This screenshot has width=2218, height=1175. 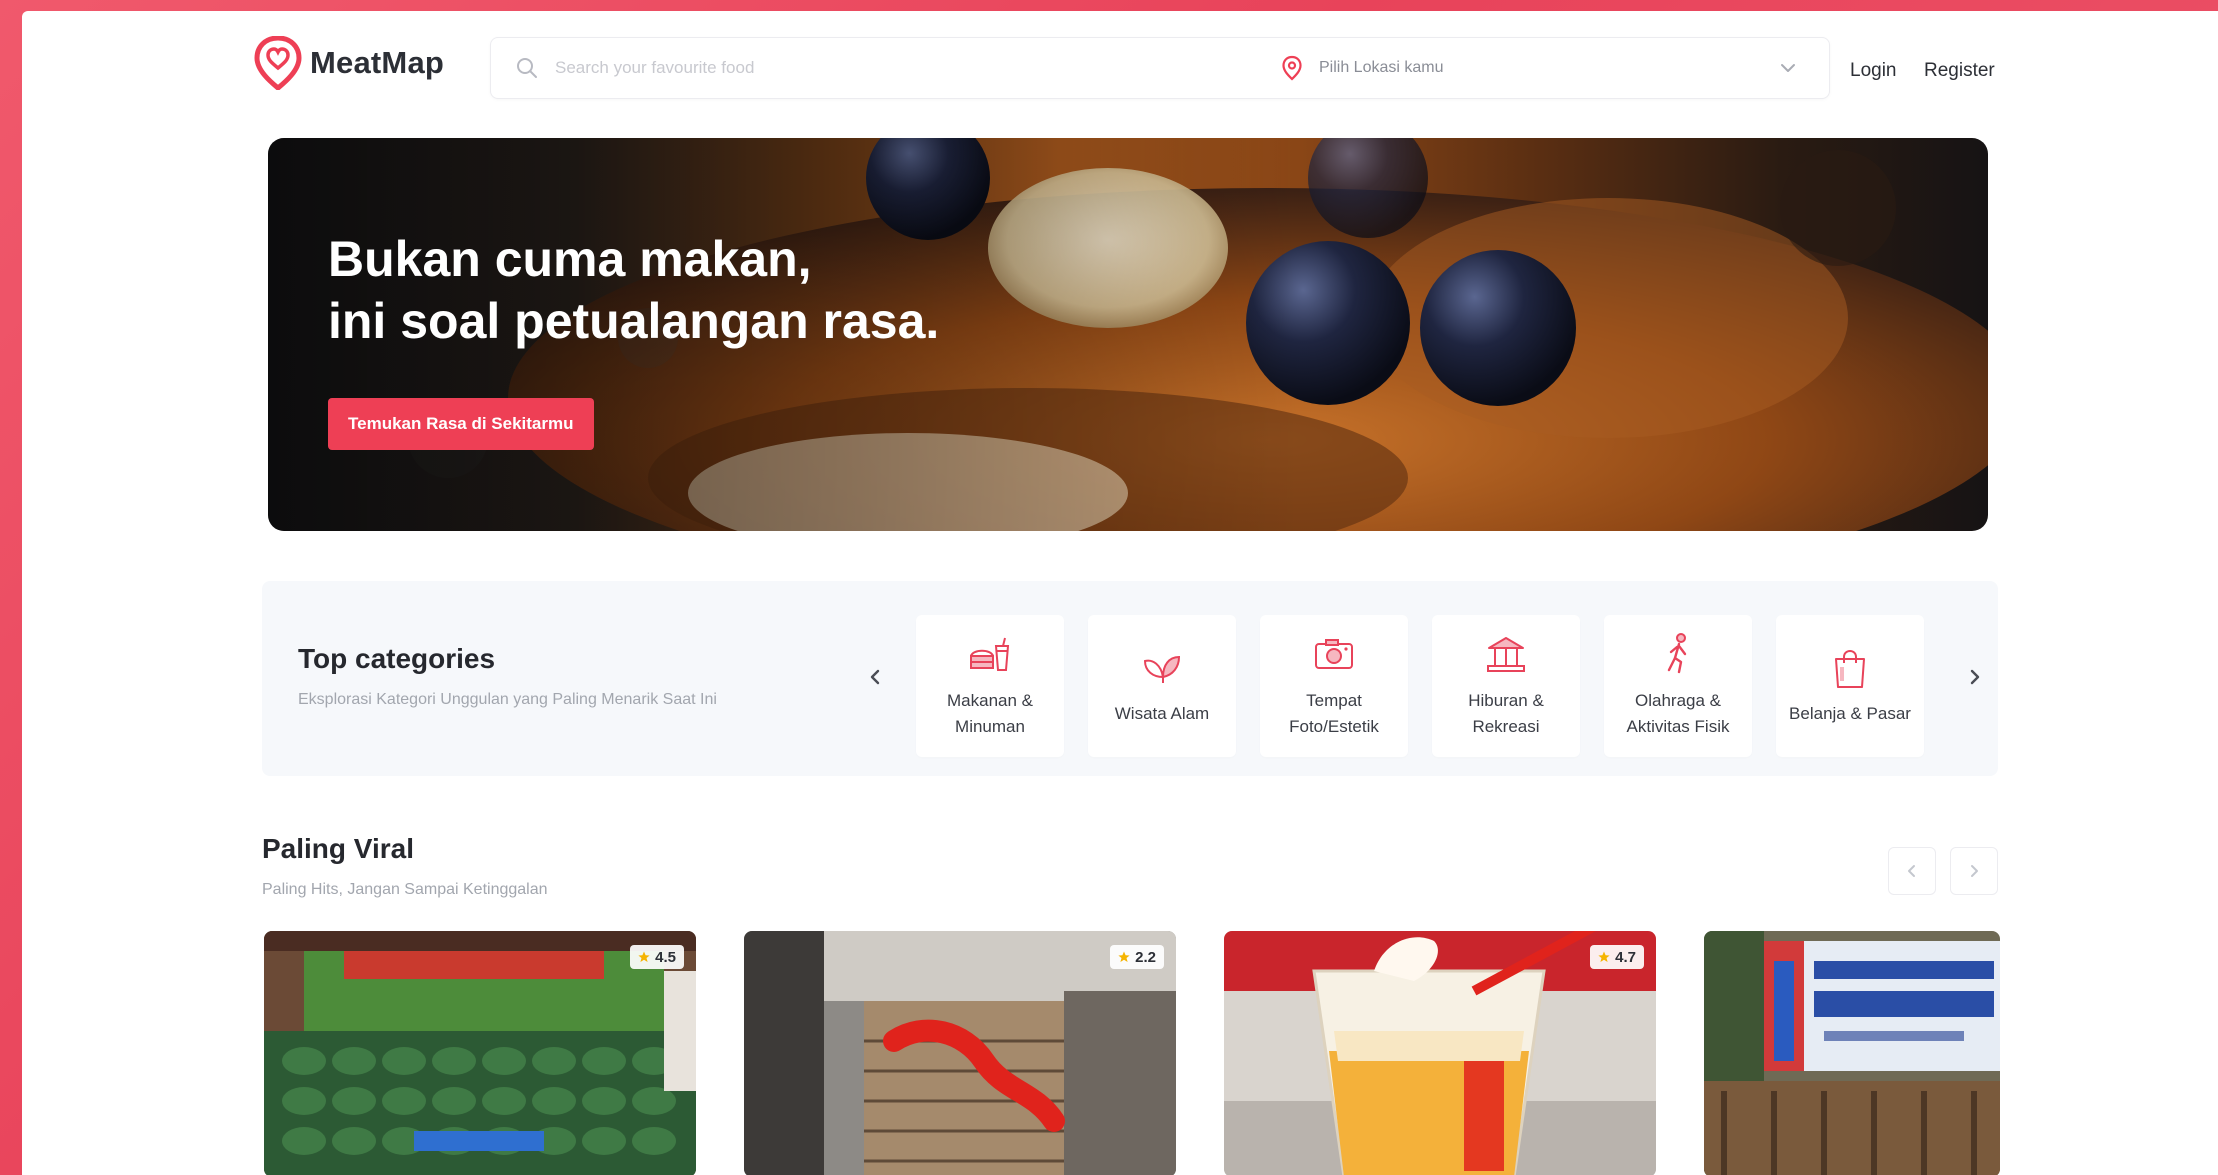 I want to click on hero-title-line-2: ini soal petualangan rasa., so click(x=634, y=321).